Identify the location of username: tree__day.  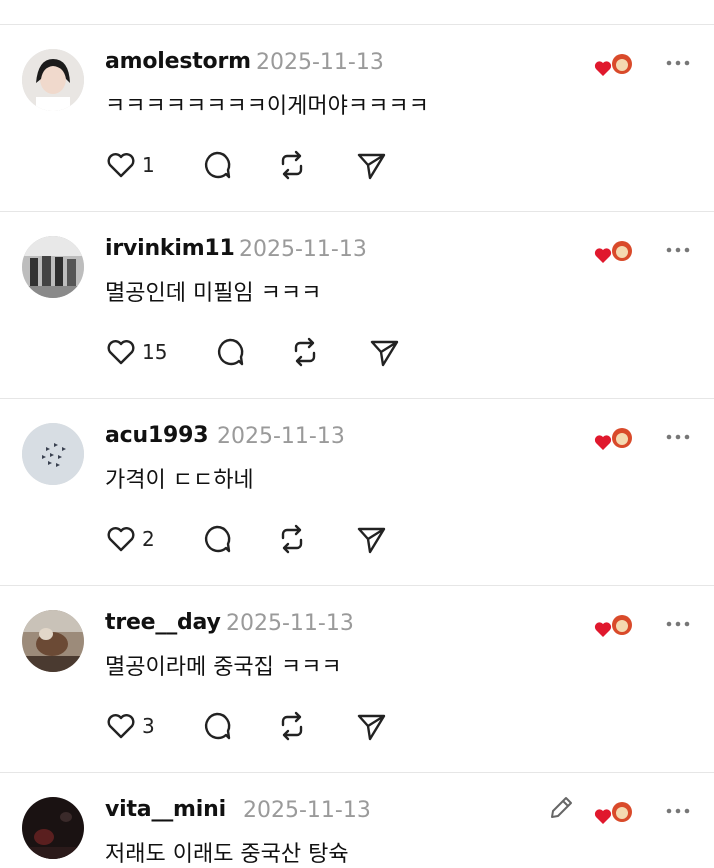
(163, 622).